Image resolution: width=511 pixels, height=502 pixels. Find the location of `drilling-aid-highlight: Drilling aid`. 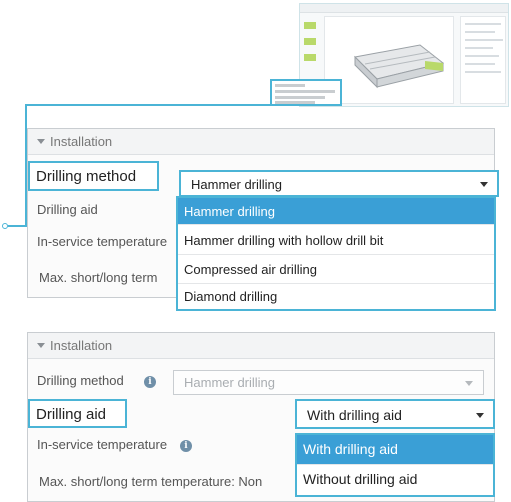

drilling-aid-highlight: Drilling aid is located at coordinates (77, 413).